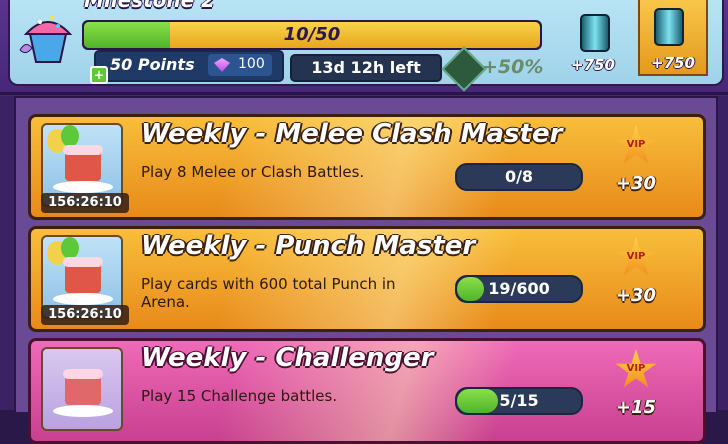 This screenshot has width=728, height=444. I want to click on boost-icon, so click(464, 69).